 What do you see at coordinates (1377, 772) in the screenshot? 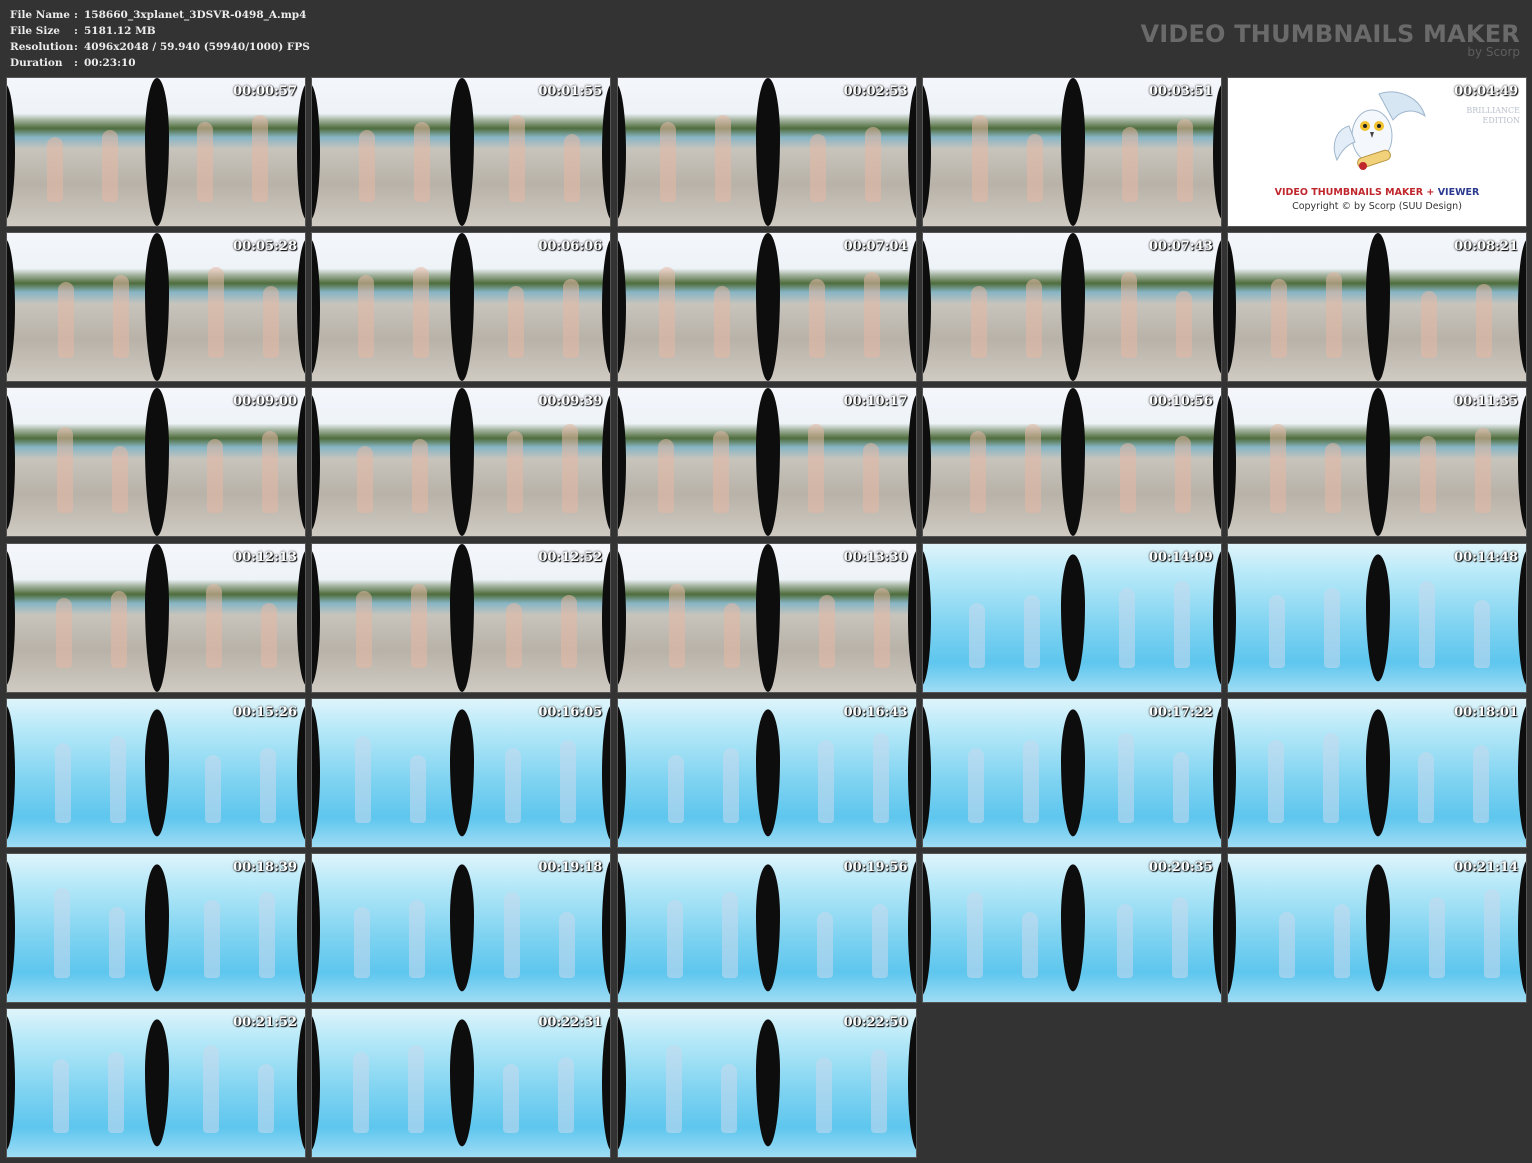
I see `video-thumbnail: 00:18:01` at bounding box center [1377, 772].